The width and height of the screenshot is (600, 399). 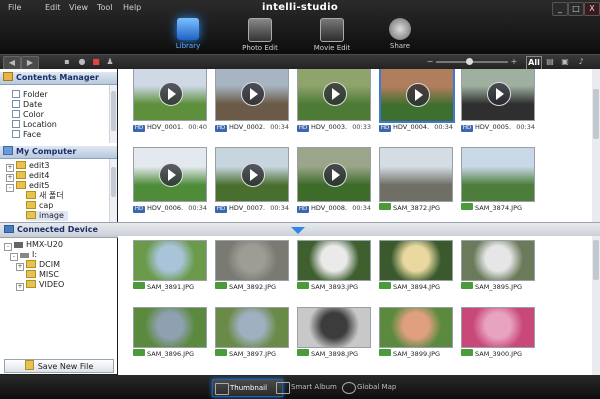 I want to click on media-thumbnail: HD HDV_0006. 00:34, so click(x=171, y=181).